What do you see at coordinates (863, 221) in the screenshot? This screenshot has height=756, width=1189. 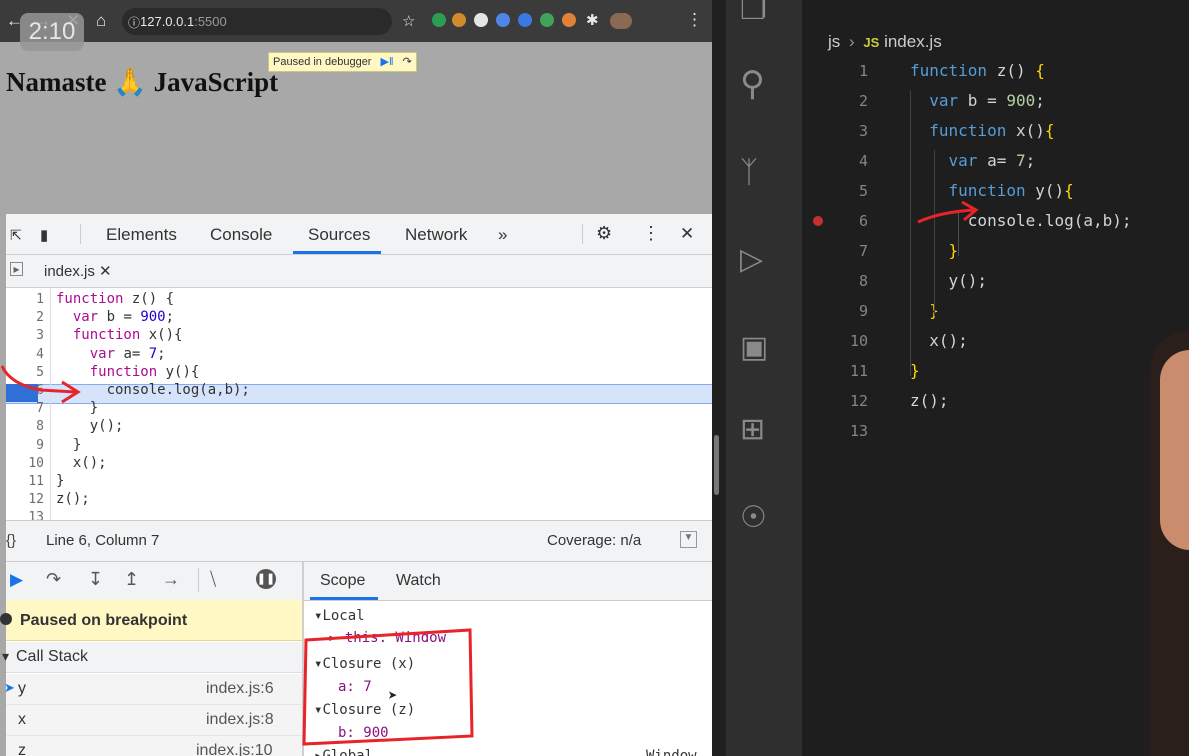 I see `line-number: 6` at bounding box center [863, 221].